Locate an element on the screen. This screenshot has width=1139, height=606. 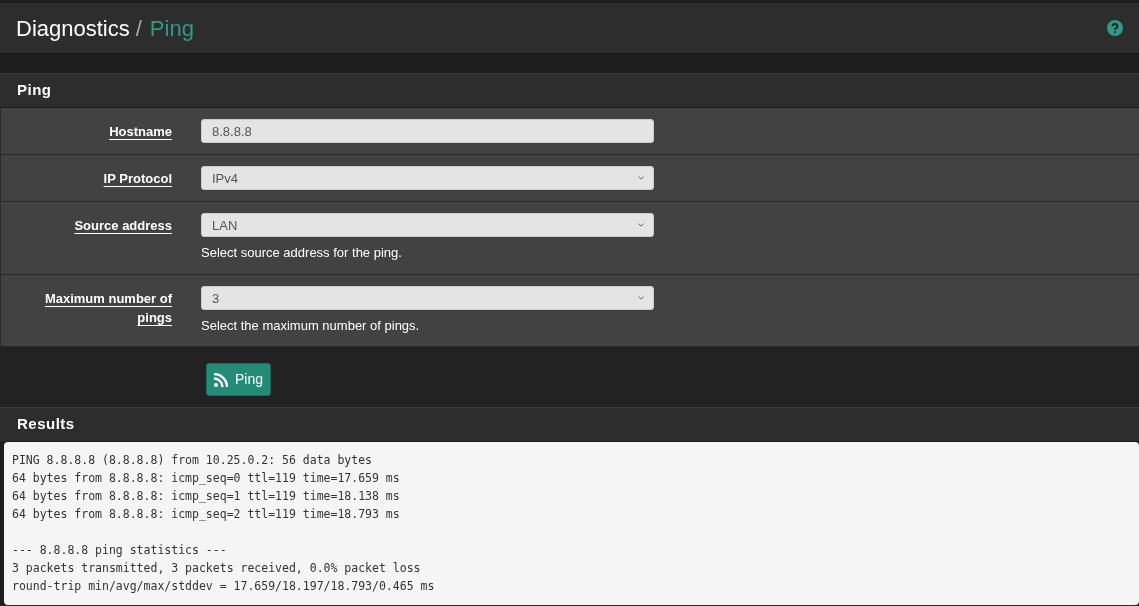
field-label: IP Protocol is located at coordinates (137, 178).